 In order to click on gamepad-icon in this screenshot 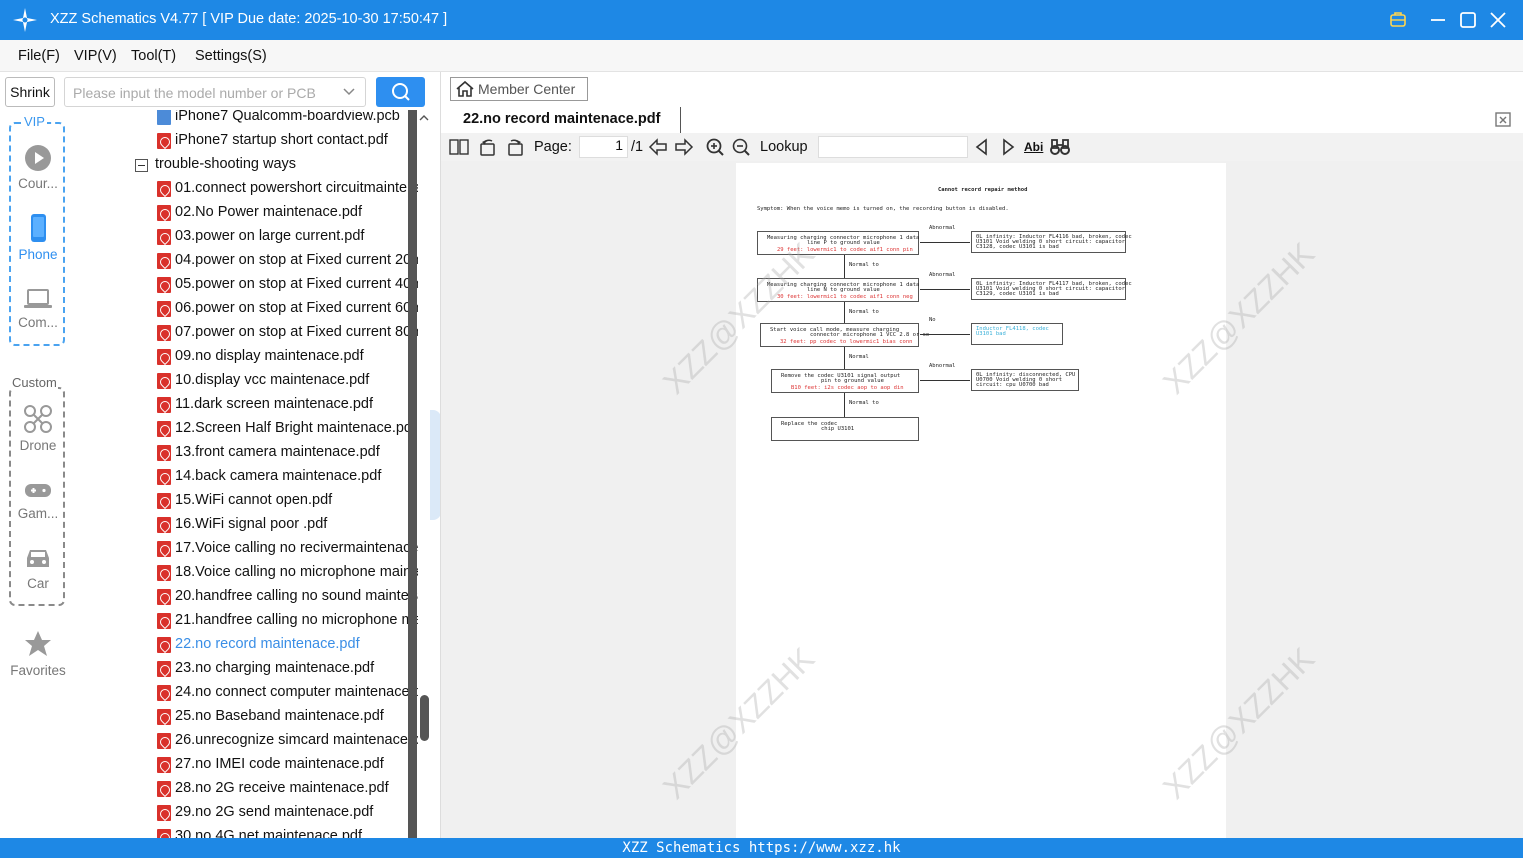, I will do `click(38, 490)`.